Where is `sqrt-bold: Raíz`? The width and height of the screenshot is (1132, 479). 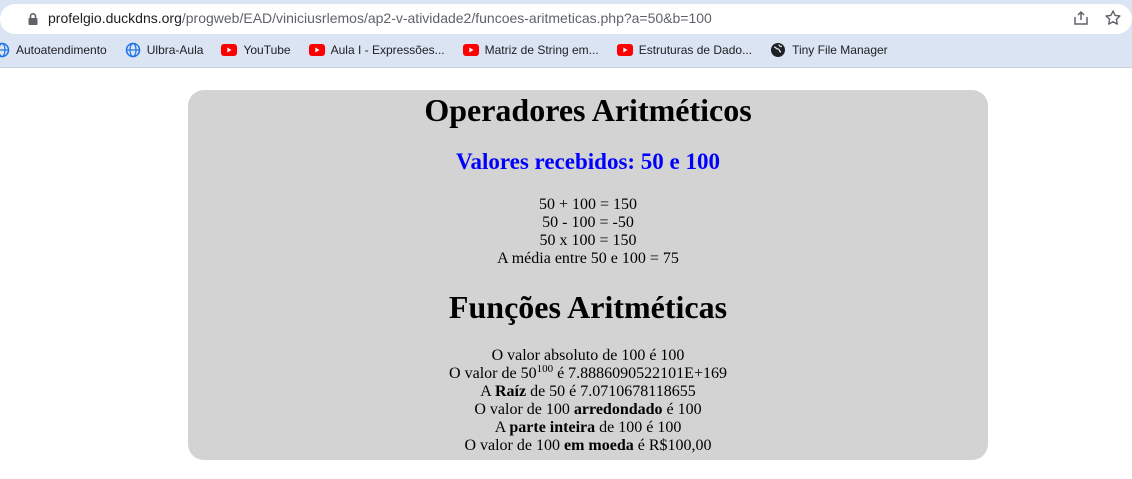
sqrt-bold: Raíz is located at coordinates (510, 391).